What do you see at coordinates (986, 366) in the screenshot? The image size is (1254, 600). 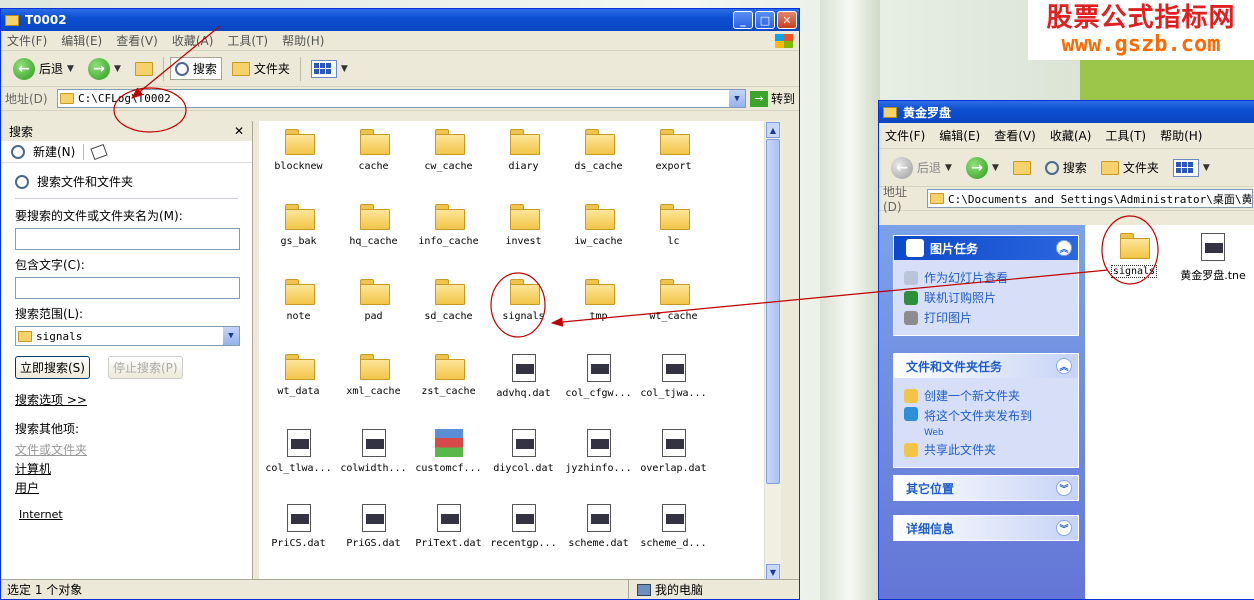 I see `file-tasks-header: 文件和文件夹任务 ︽` at bounding box center [986, 366].